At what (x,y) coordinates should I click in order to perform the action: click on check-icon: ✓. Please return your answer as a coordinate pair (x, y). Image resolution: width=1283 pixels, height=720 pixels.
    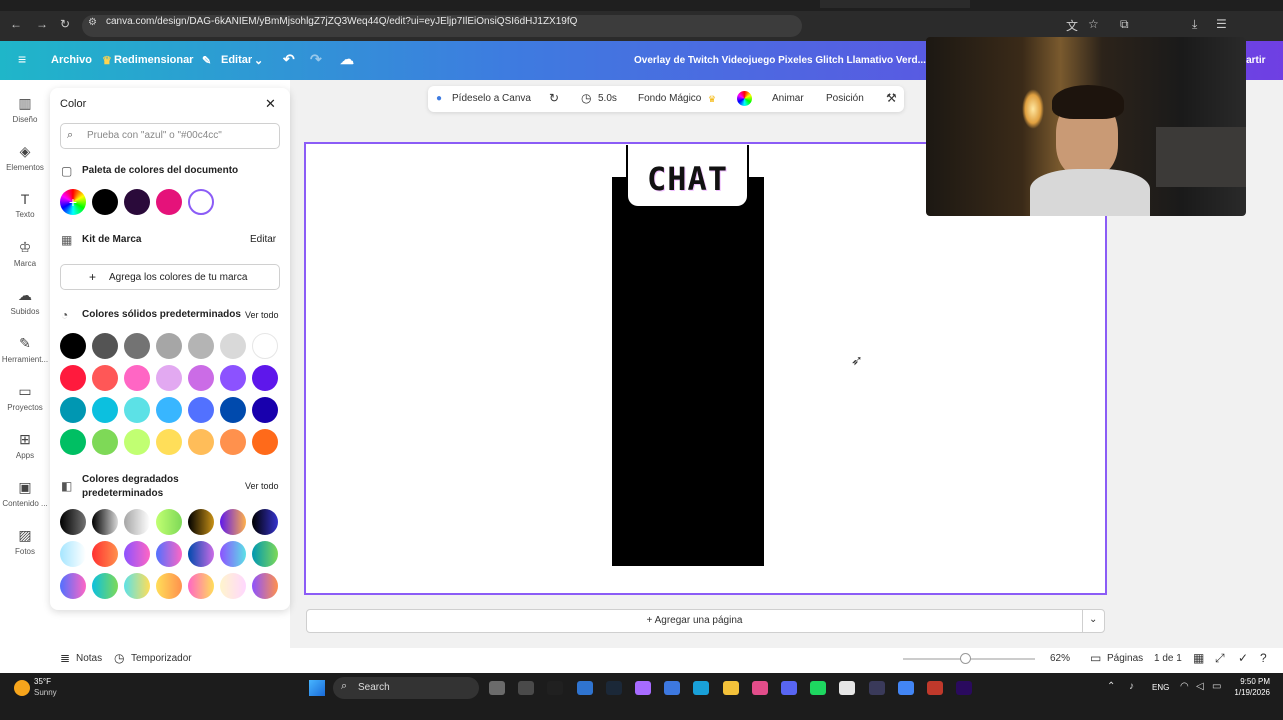
    Looking at the image, I should click on (1243, 658).